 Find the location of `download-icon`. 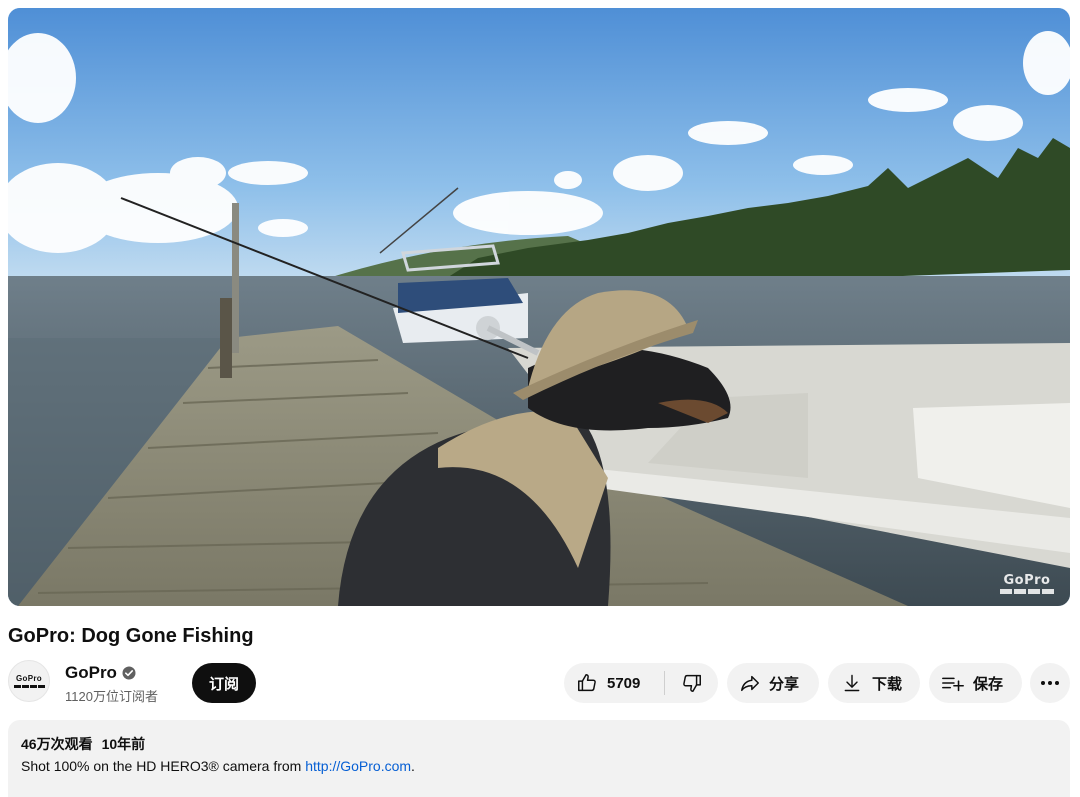

download-icon is located at coordinates (852, 683).